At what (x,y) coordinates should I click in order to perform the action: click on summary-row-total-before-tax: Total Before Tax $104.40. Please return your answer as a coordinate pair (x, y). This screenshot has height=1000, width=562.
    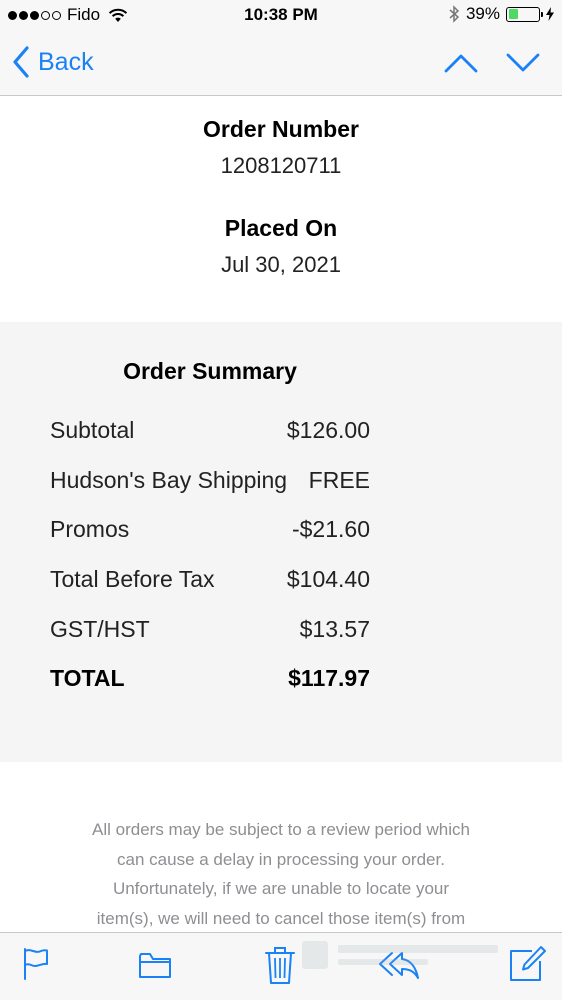
    Looking at the image, I should click on (210, 591).